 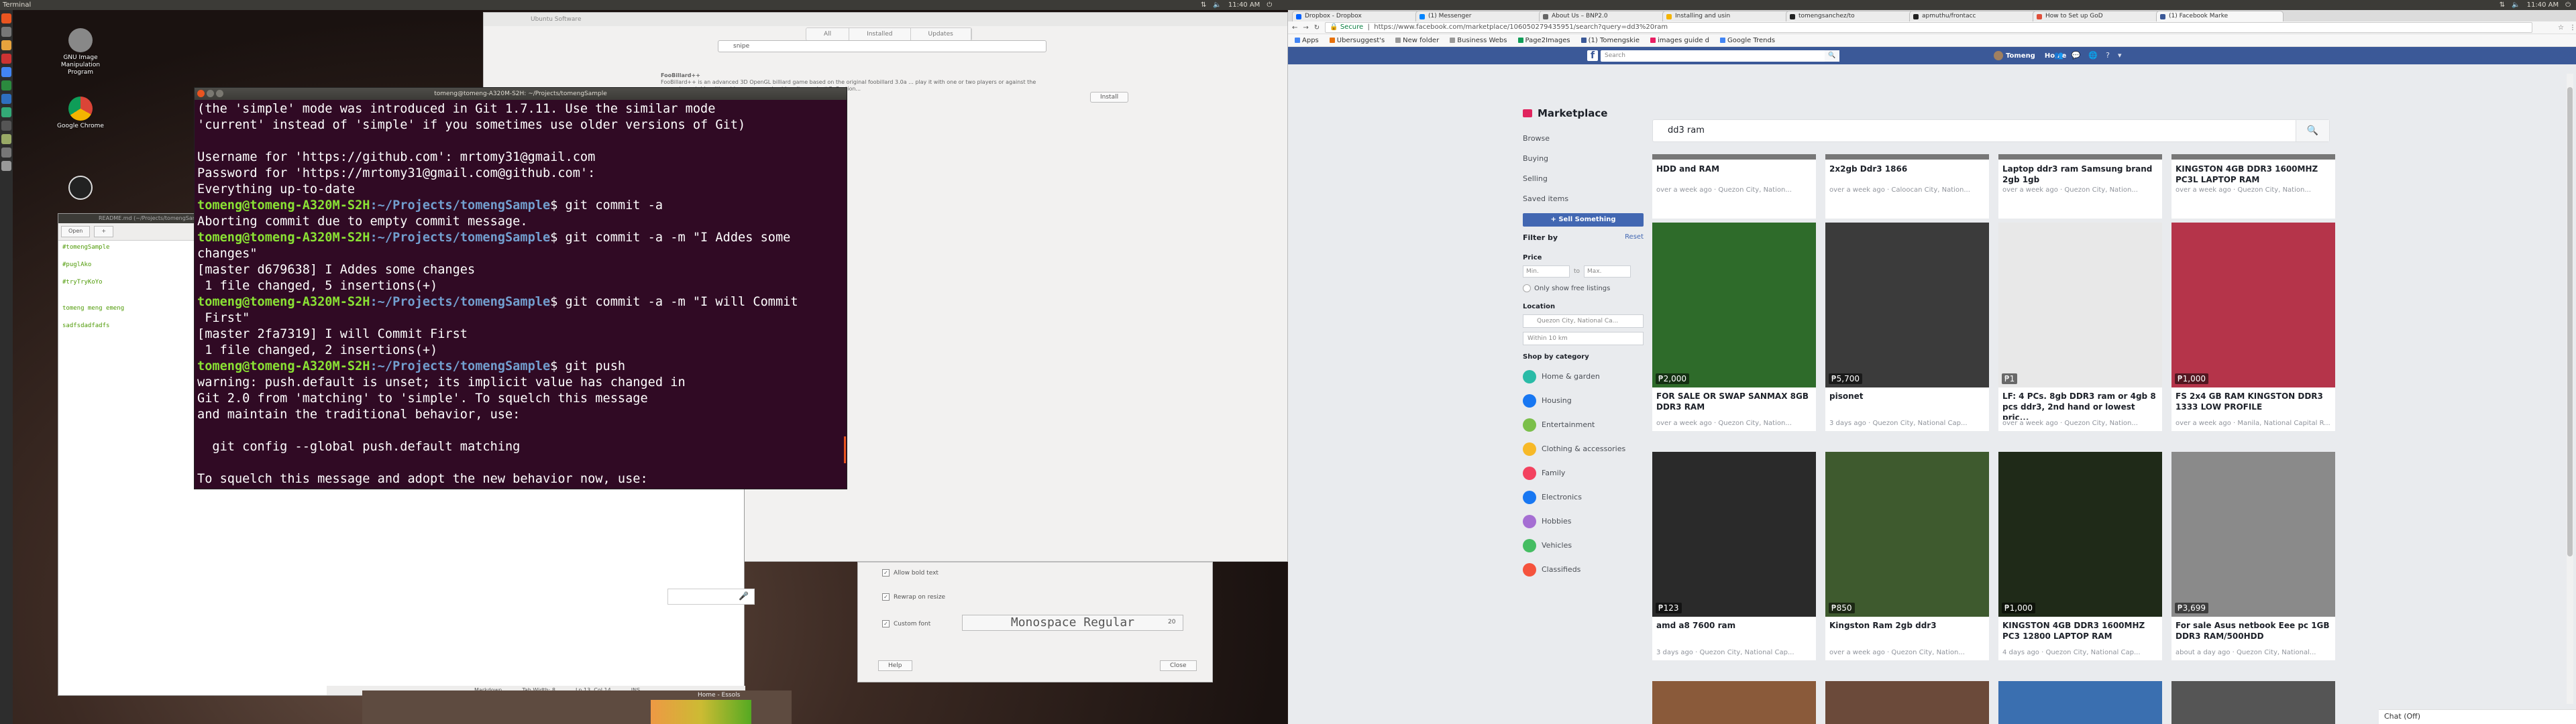 I want to click on category-item: Home & garden, so click(x=1583, y=377).